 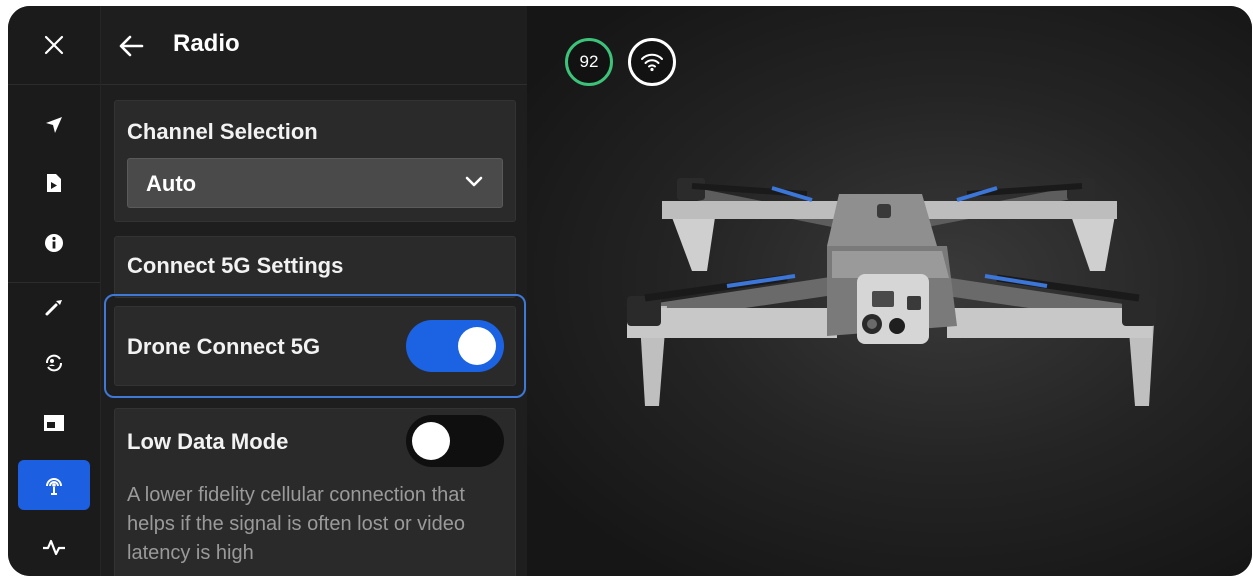 I want to click on navigate-icon, so click(x=54, y=125).